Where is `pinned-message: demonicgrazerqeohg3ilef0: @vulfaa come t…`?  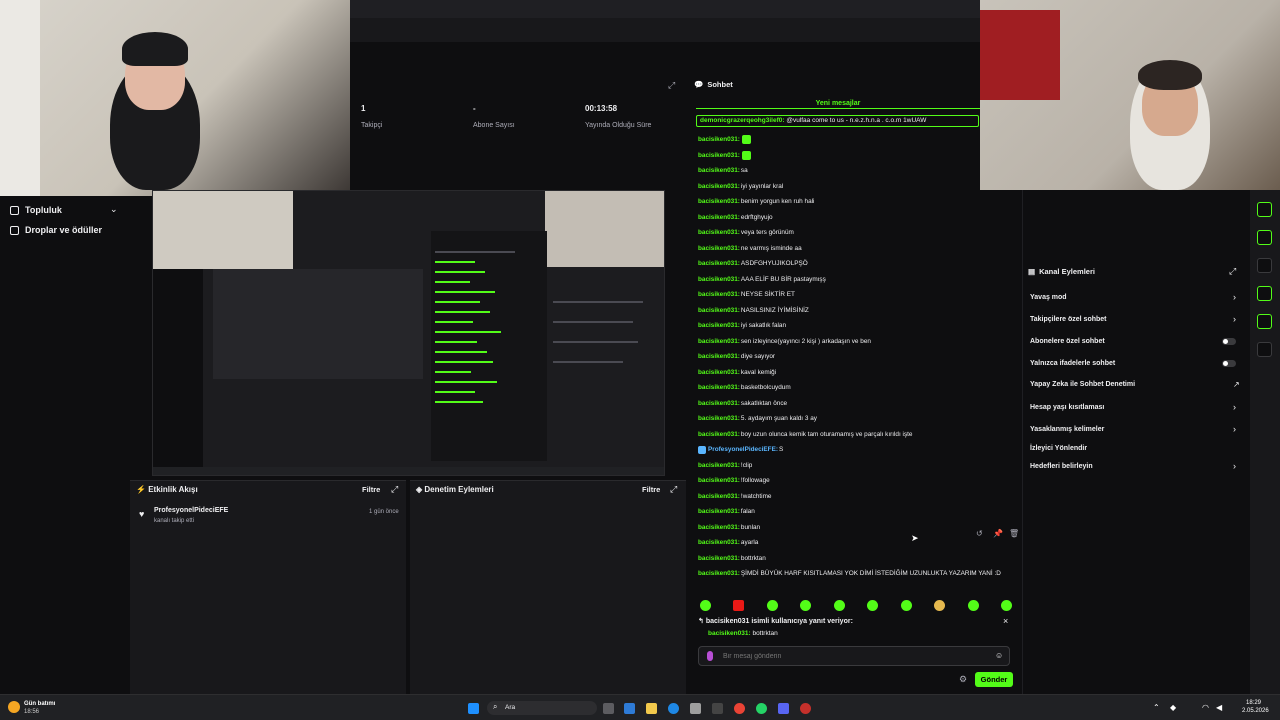
pinned-message: demonicgrazerqeohg3ilef0: @vulfaa come t… is located at coordinates (837, 121).